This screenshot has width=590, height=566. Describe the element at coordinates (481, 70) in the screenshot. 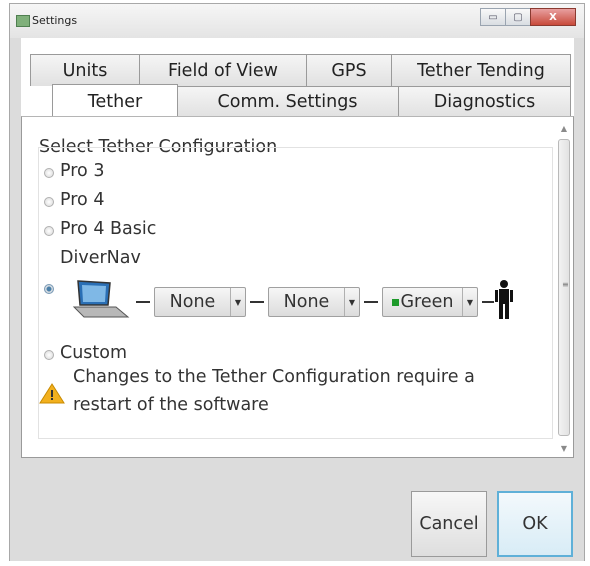

I see `tab-tether-tending: Tether Tending` at that location.